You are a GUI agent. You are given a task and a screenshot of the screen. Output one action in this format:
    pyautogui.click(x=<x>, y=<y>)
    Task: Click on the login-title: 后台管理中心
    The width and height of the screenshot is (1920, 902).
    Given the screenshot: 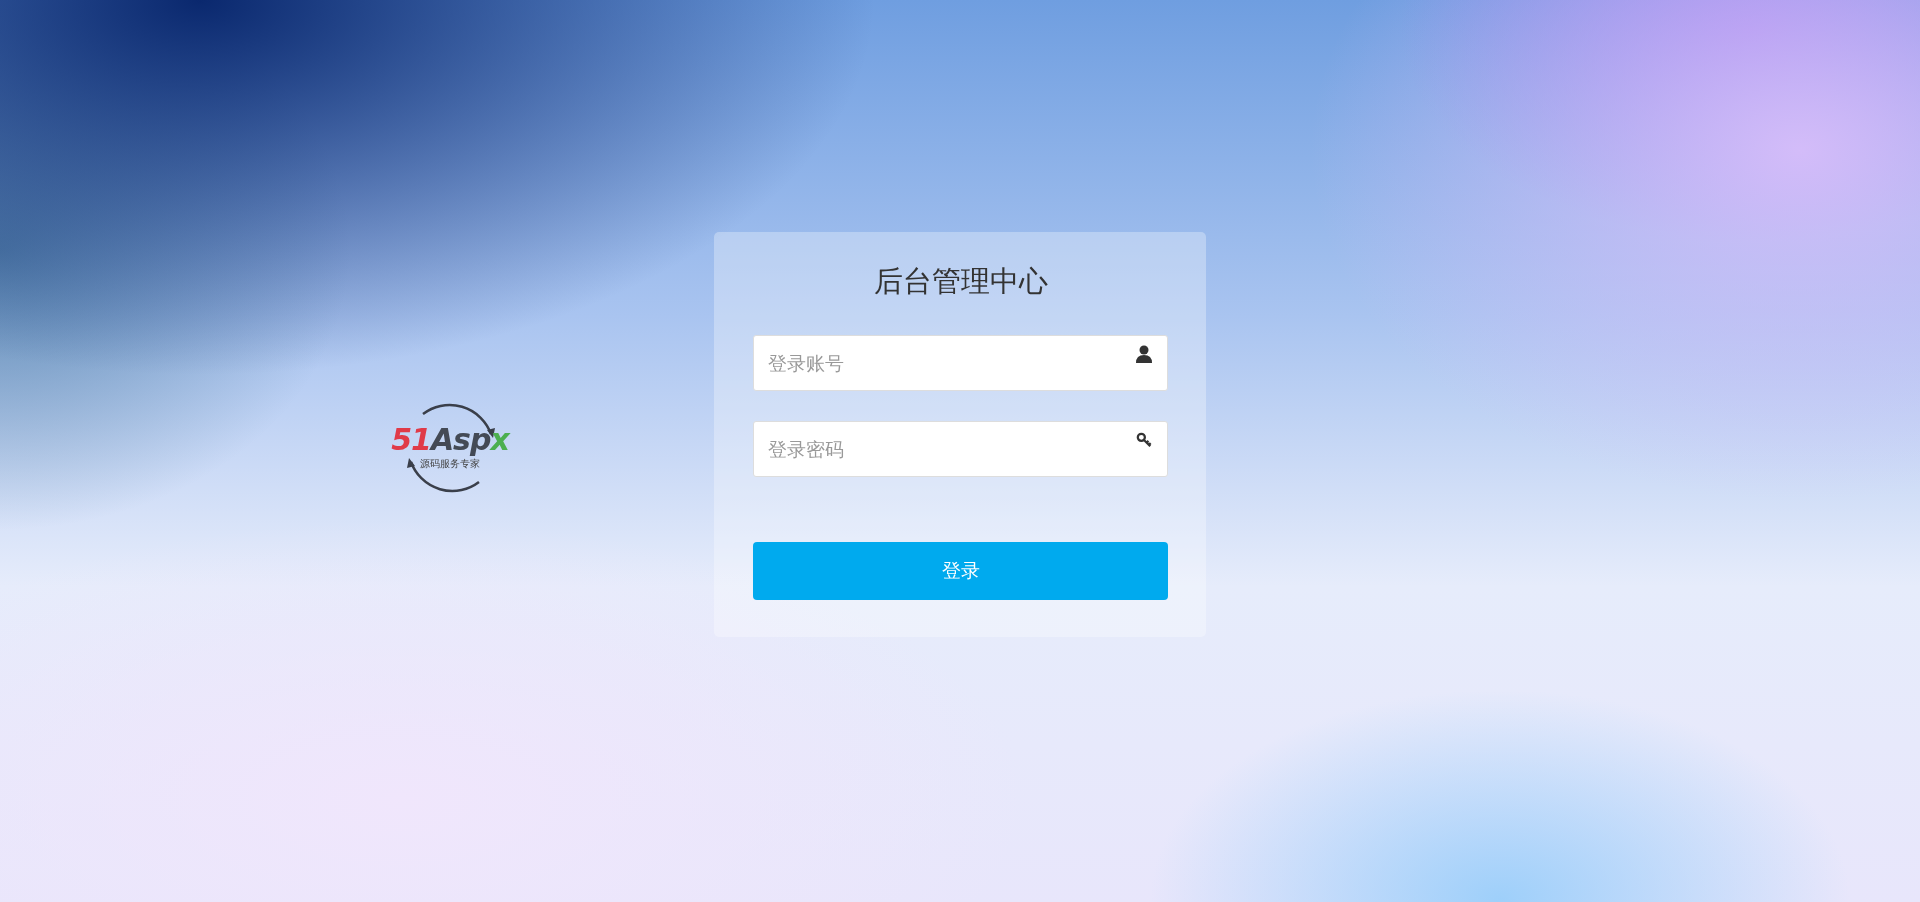 What is the action you would take?
    pyautogui.click(x=960, y=281)
    